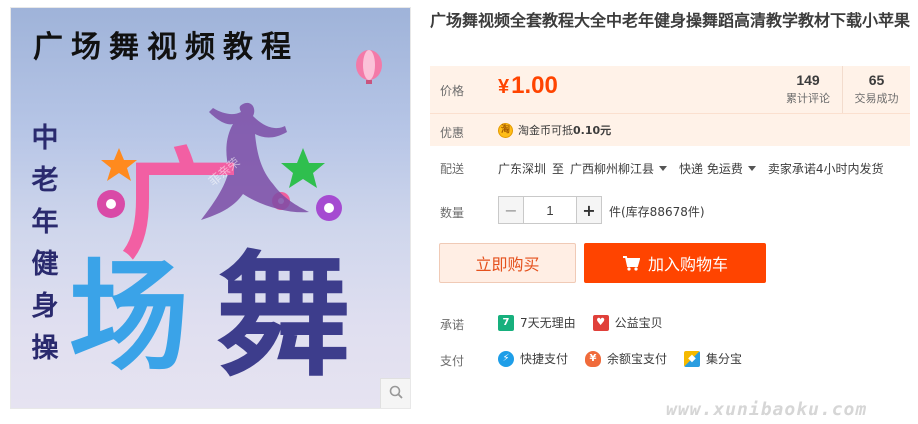  What do you see at coordinates (452, 169) in the screenshot?
I see `shipping-label: 配送` at bounding box center [452, 169].